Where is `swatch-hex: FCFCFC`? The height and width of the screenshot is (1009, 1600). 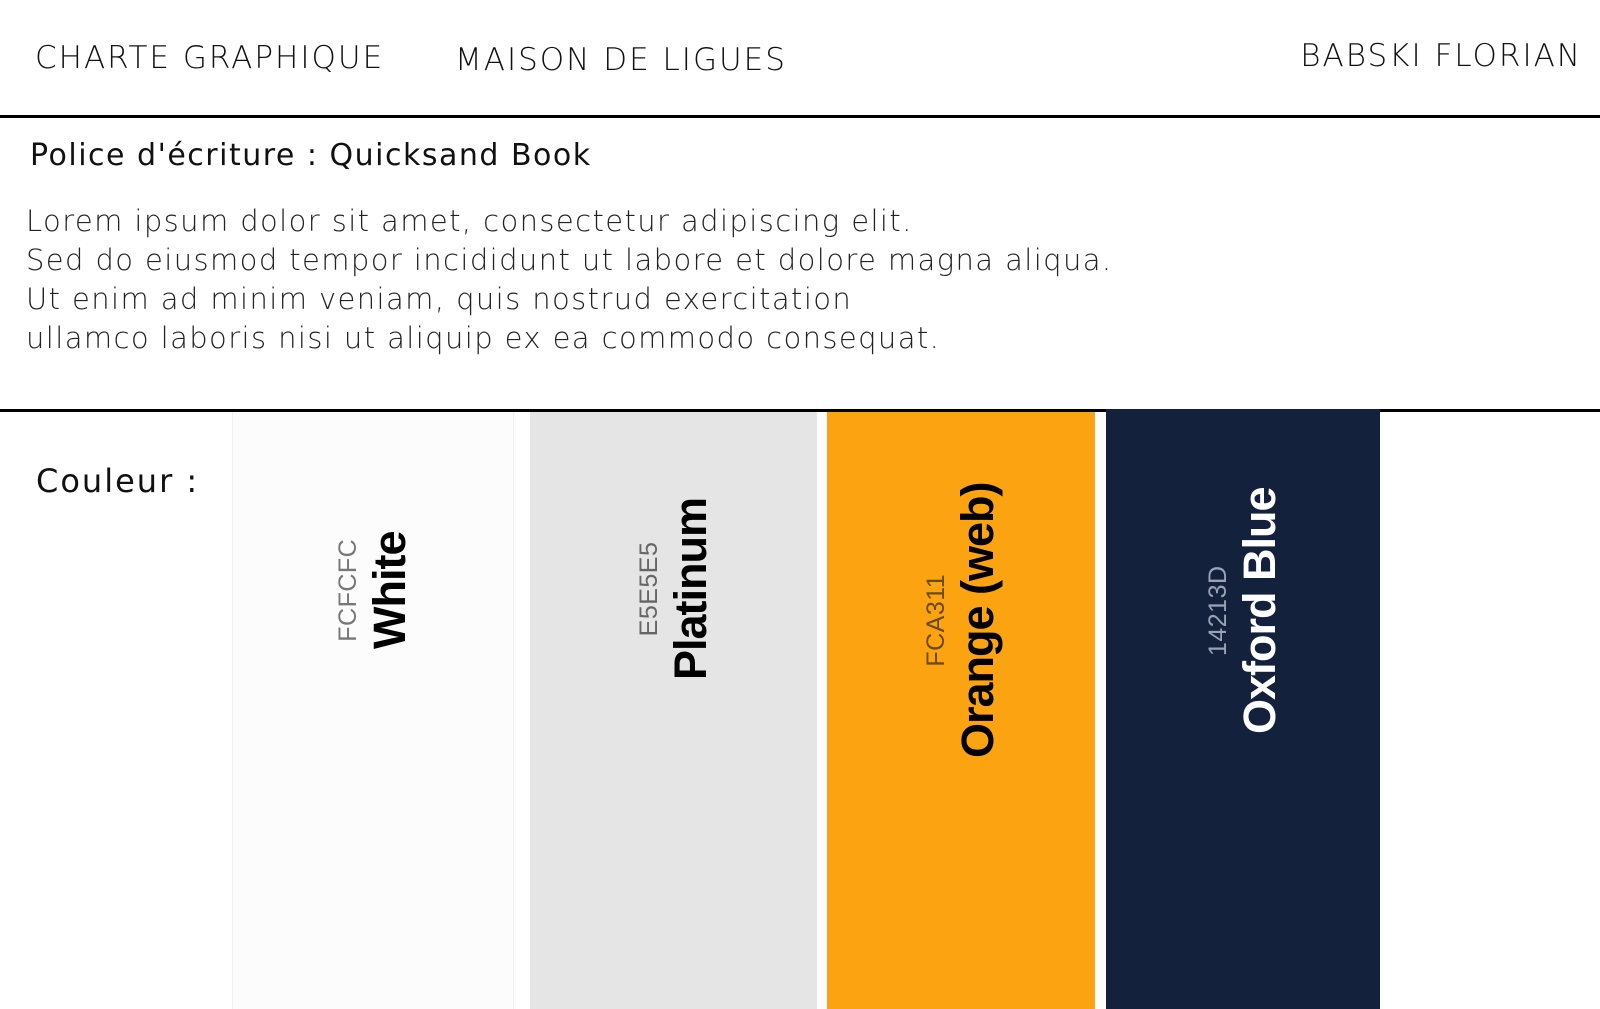
swatch-hex: FCFCFC is located at coordinates (348, 590).